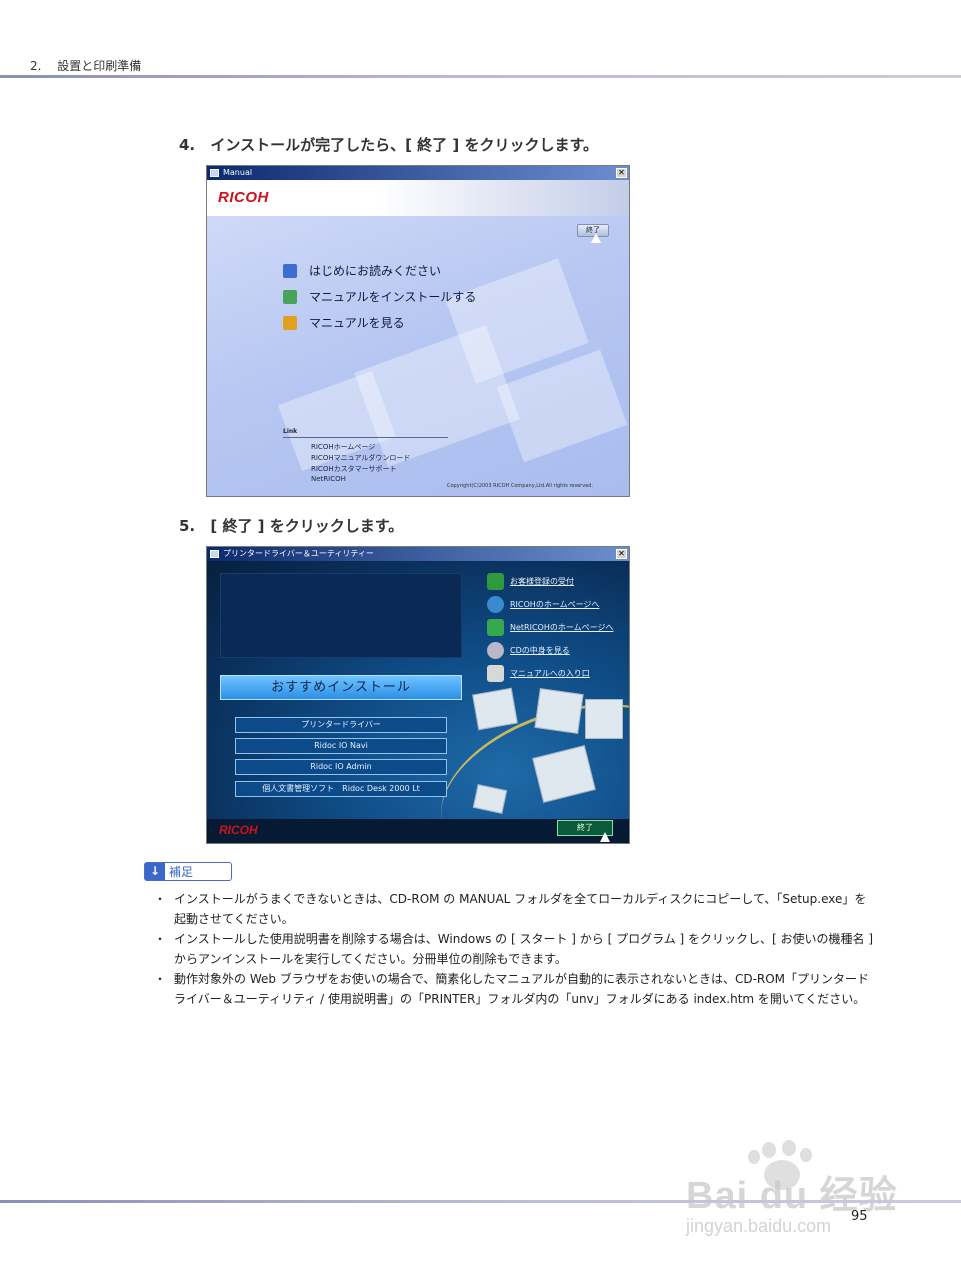  What do you see at coordinates (341, 767) in the screenshot?
I see `ridoc-io-admin-button: Ridoc IO Admin` at bounding box center [341, 767].